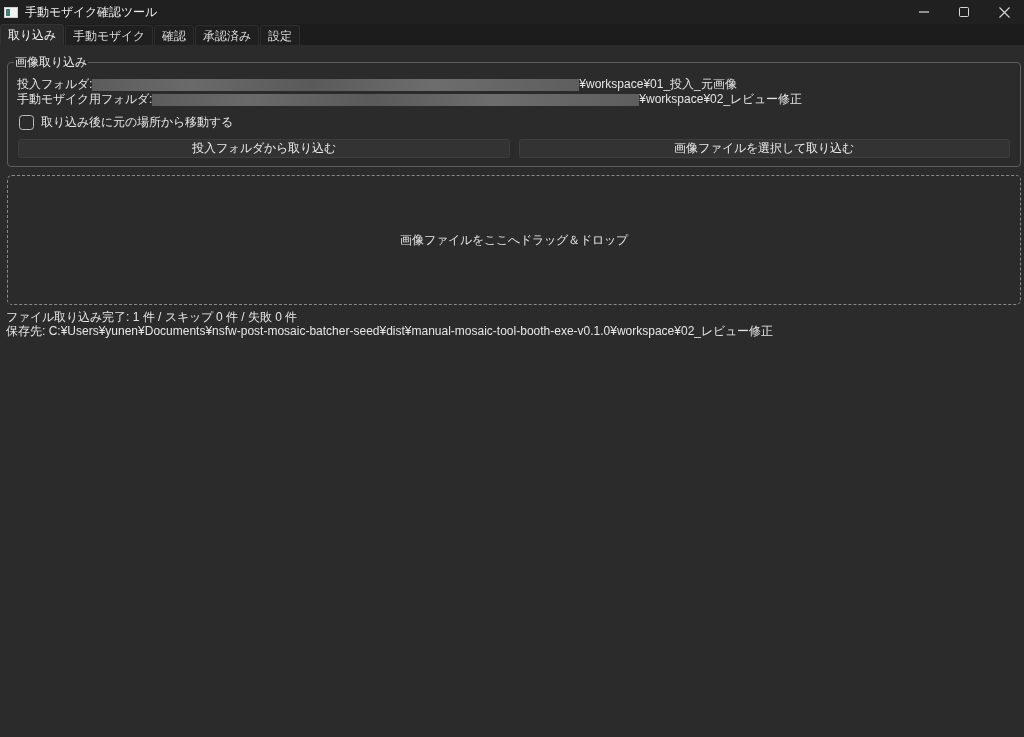 This screenshot has height=737, width=1024. What do you see at coordinates (55, 84) in the screenshot?
I see `folder-label: 投入フォルダ:` at bounding box center [55, 84].